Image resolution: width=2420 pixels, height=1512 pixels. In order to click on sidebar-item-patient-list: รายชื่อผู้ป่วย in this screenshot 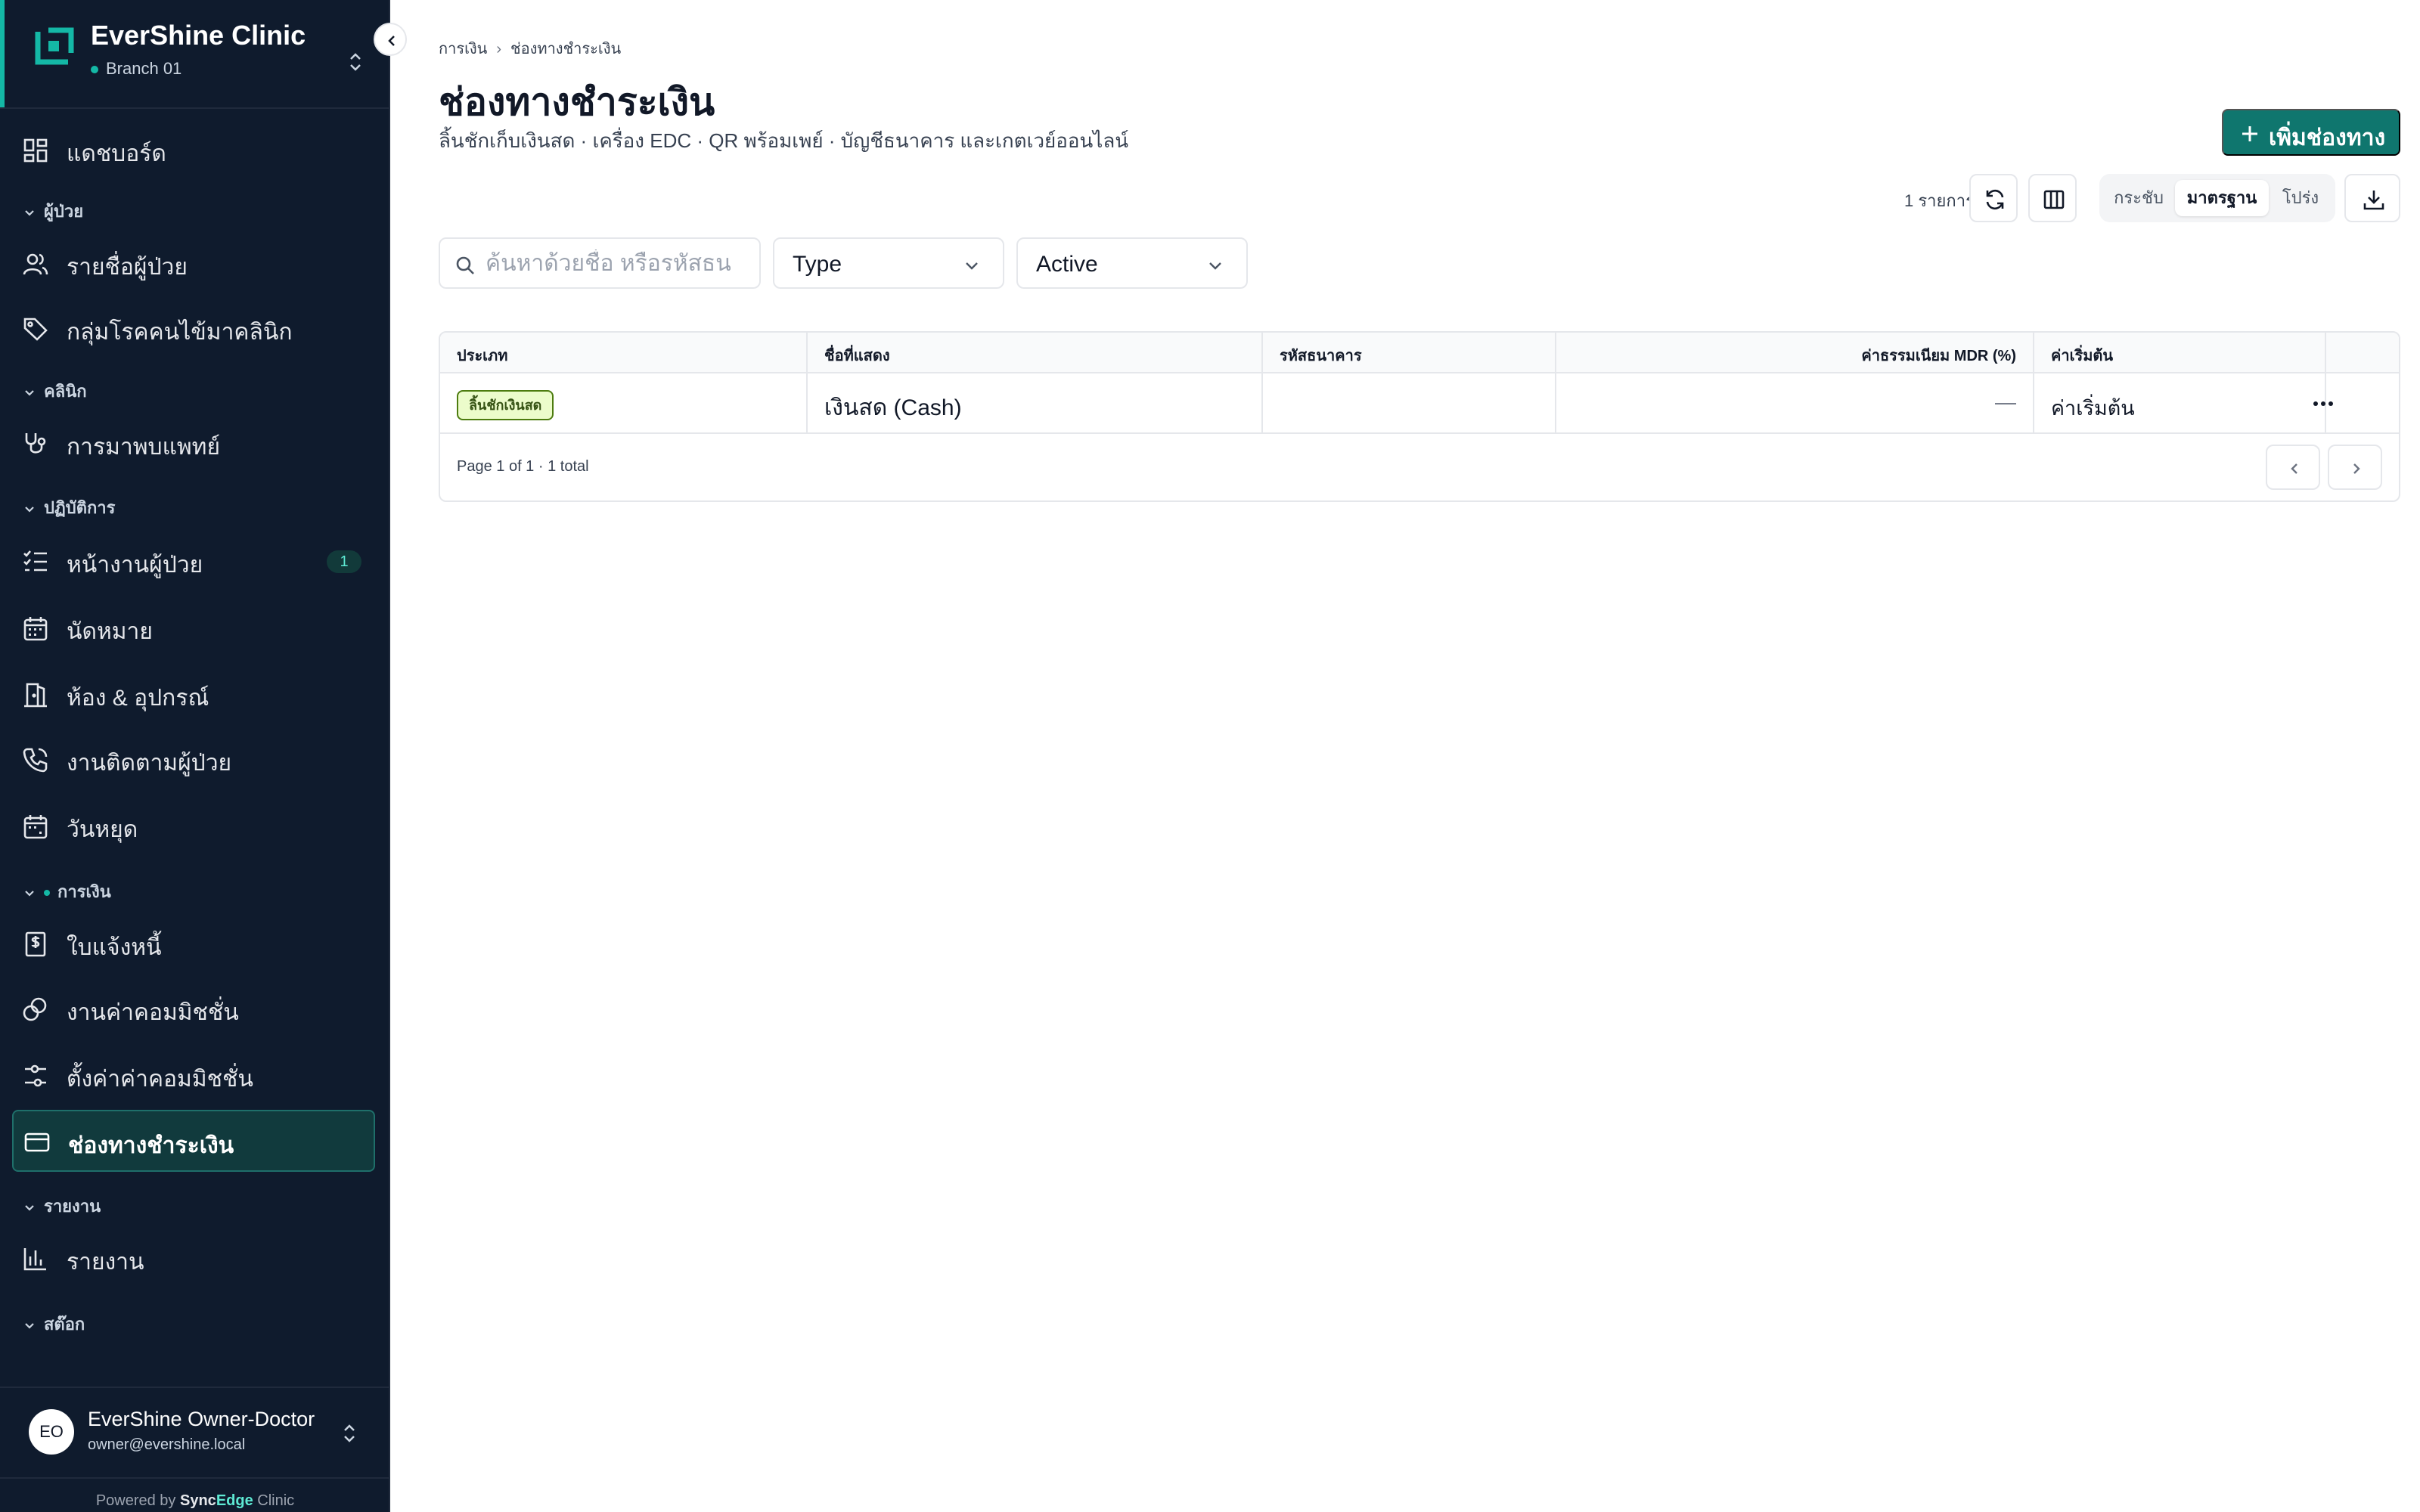, I will do `click(193, 263)`.